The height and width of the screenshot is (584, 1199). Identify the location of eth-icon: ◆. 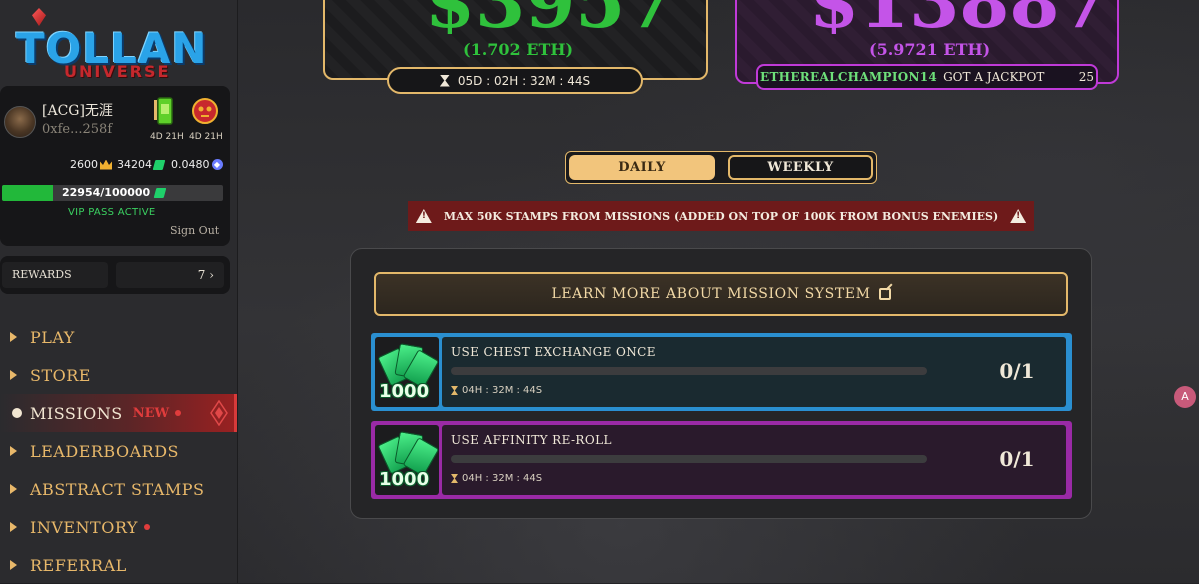
(217, 164).